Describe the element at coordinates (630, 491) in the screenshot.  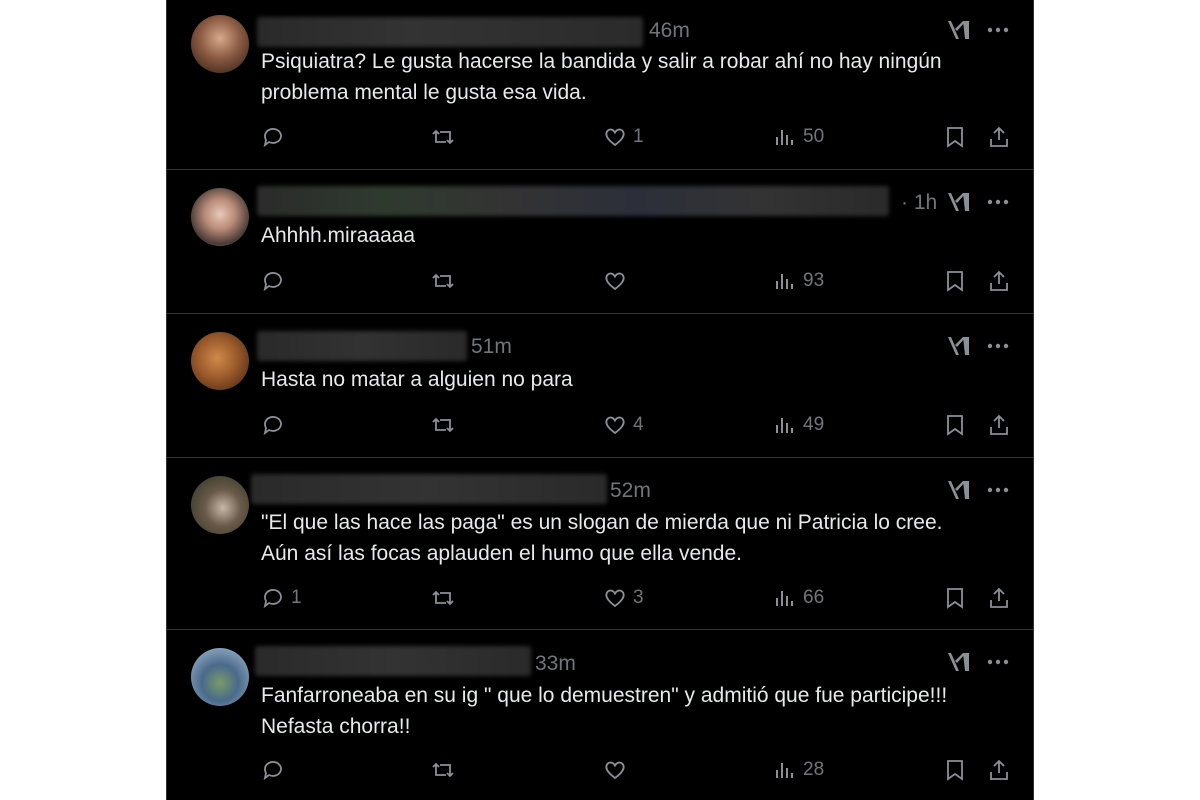
I see `tweet-time: 52m` at that location.